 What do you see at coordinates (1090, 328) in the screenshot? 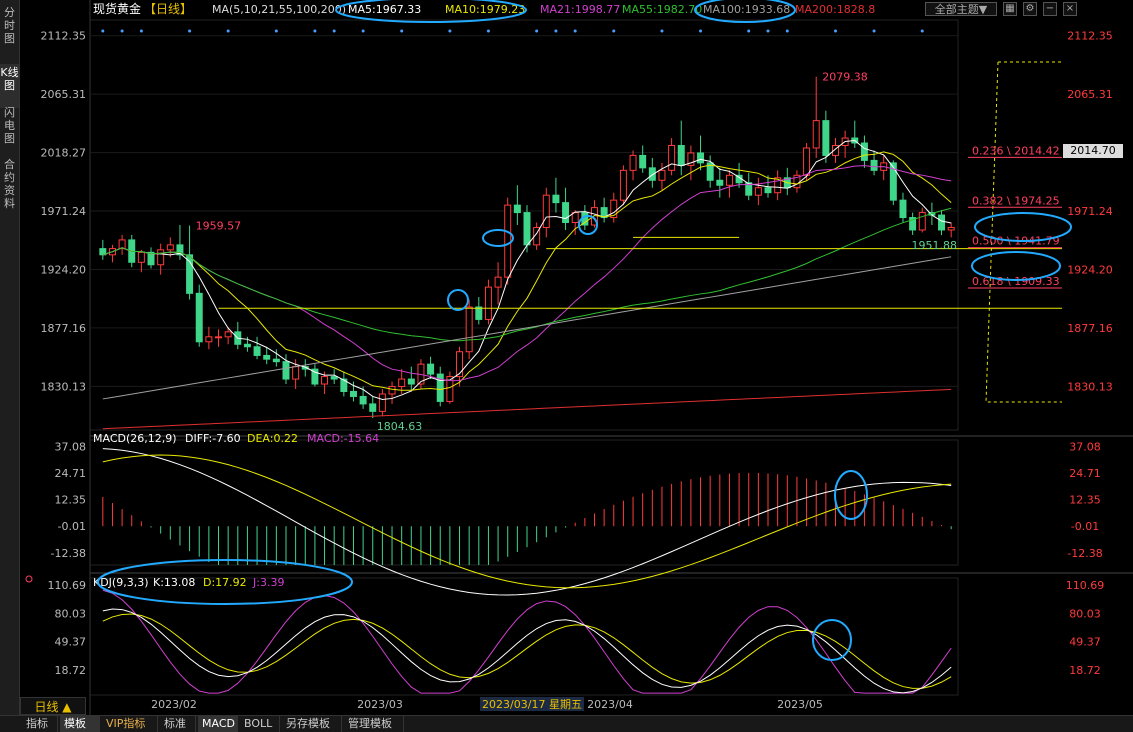
I see `price-tick-label-right: 1877.16` at bounding box center [1090, 328].